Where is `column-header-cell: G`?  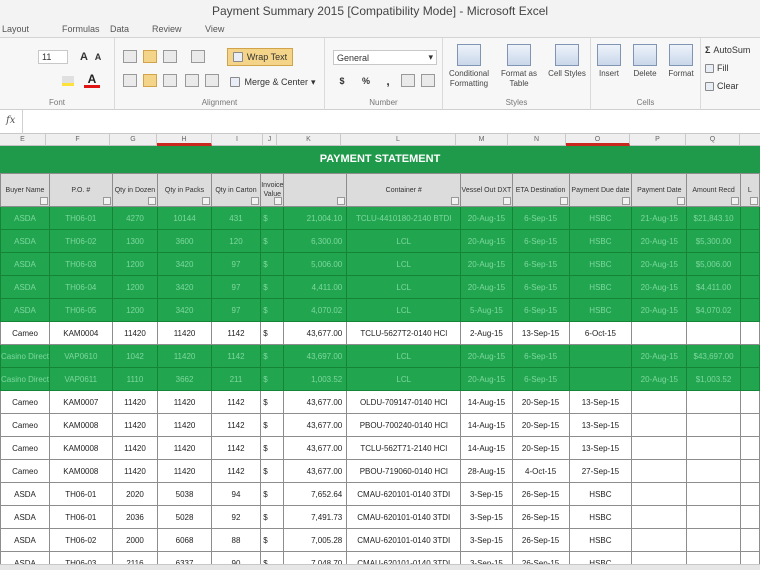 column-header-cell: G is located at coordinates (133, 140).